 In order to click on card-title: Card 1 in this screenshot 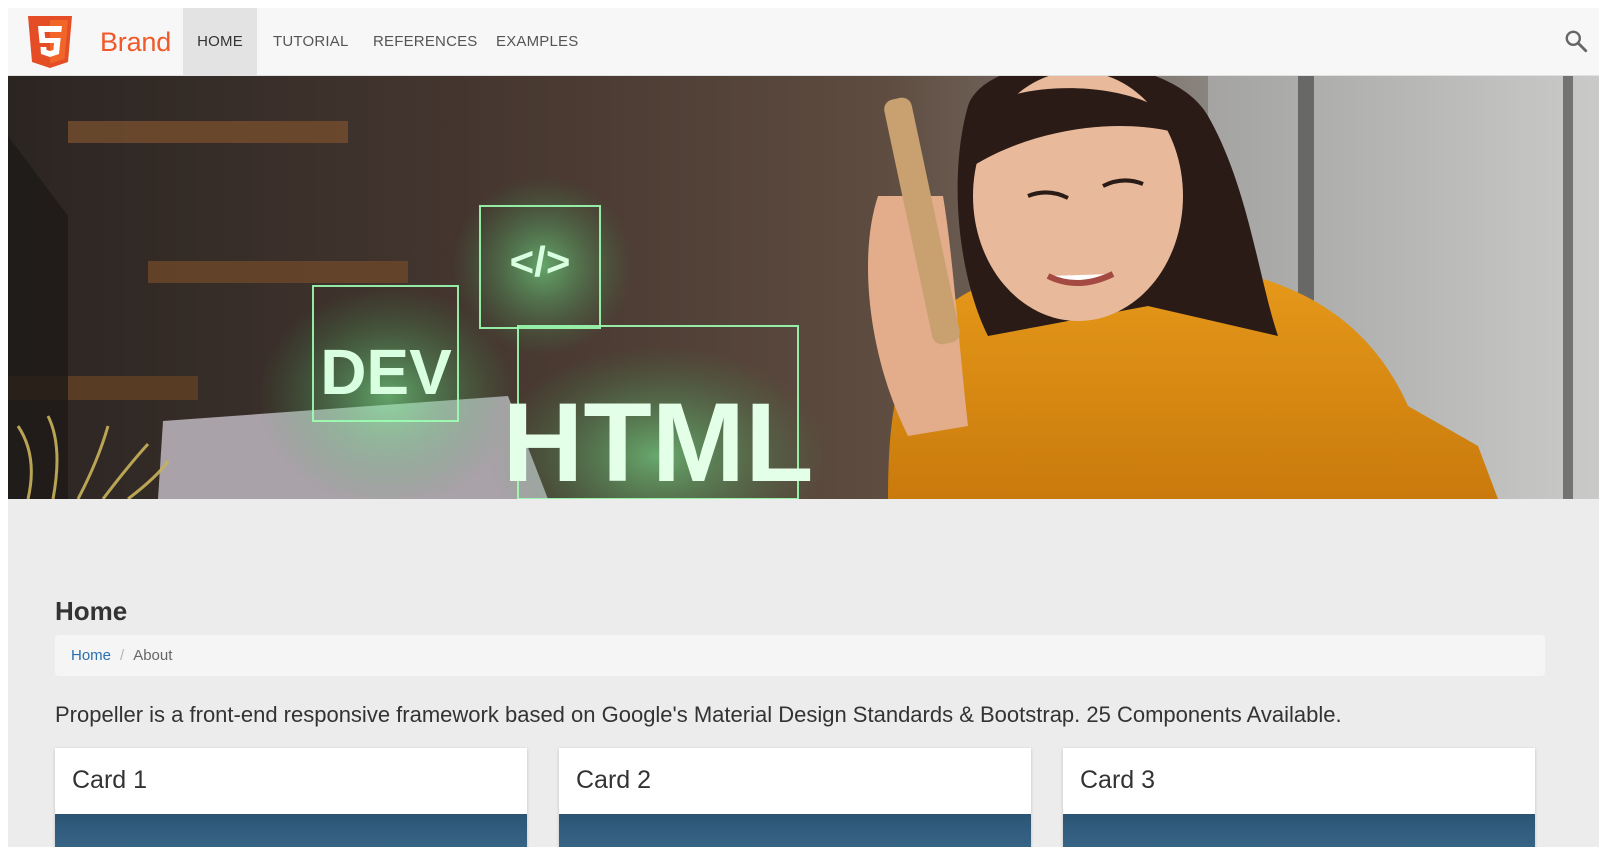, I will do `click(110, 780)`.